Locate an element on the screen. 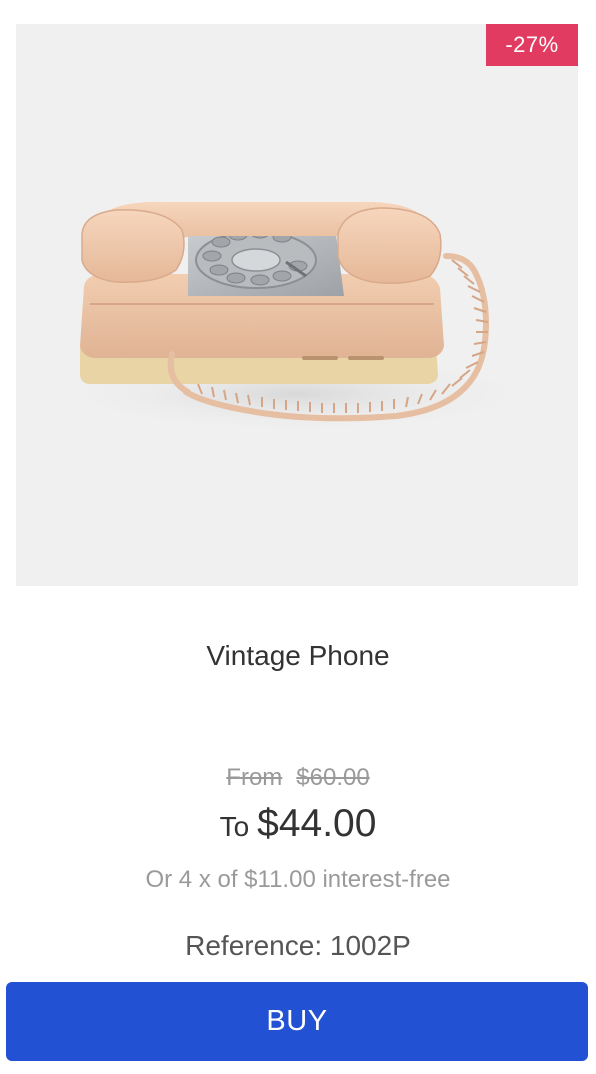 The width and height of the screenshot is (596, 1074). price-to-label: To is located at coordinates (234, 826).